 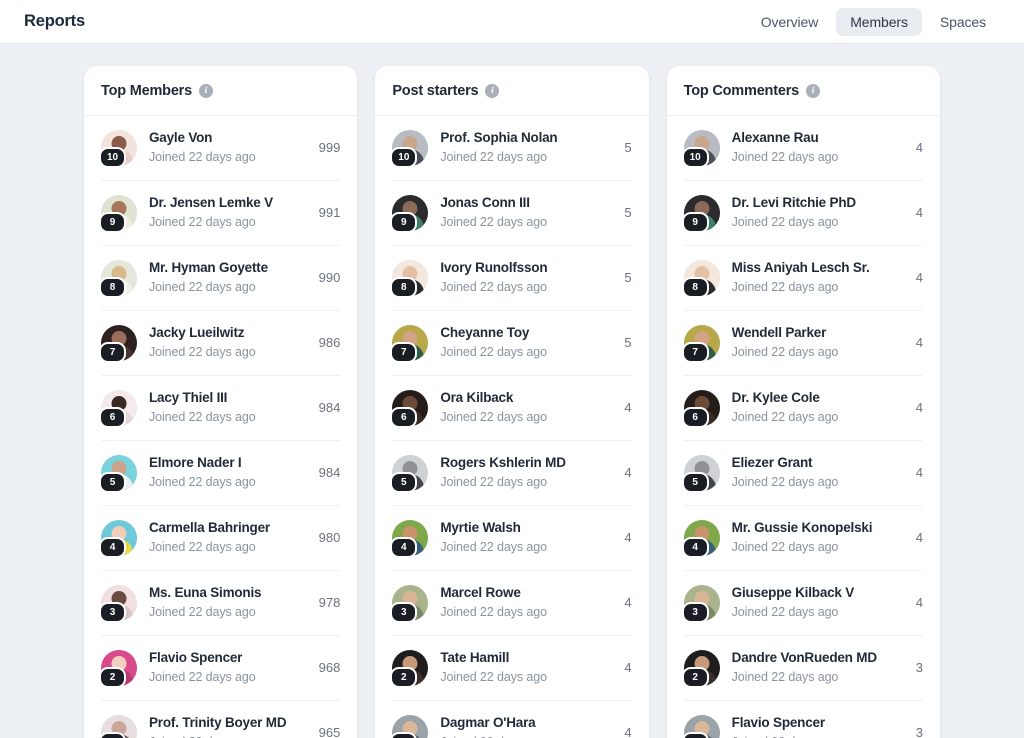 I want to click on member-name: Mr. Hyman Goyette, so click(x=225, y=268).